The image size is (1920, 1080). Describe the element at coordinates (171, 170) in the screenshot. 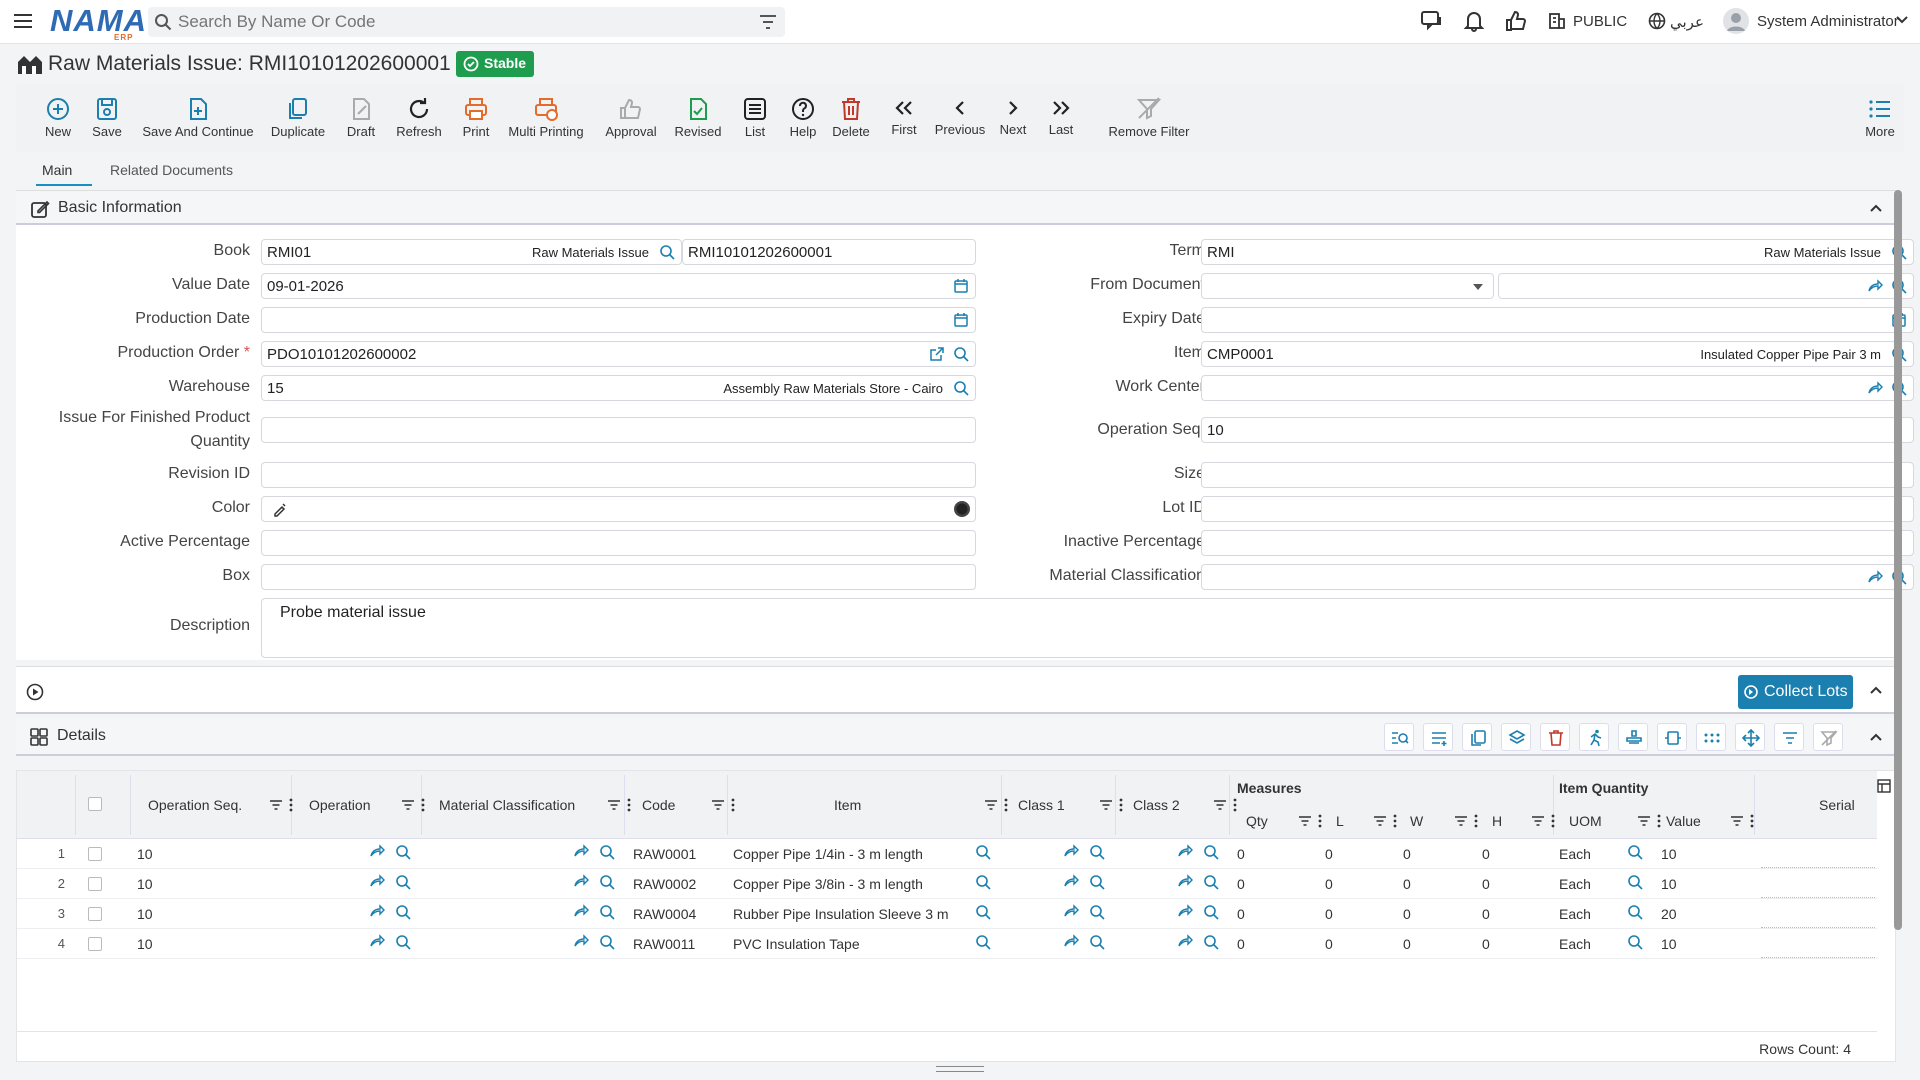

I see `tab-related-documents: Related Documents` at that location.